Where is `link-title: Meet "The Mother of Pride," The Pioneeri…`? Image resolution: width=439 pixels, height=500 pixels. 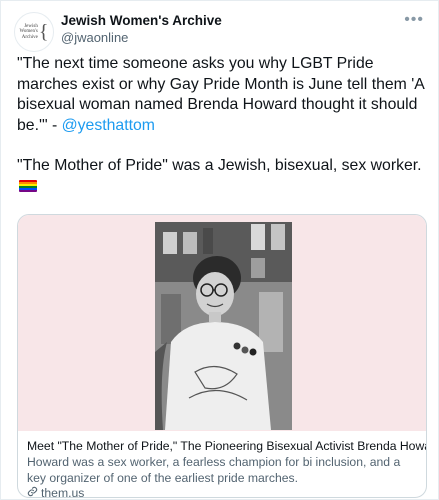
link-title: Meet "The Mother of Pride," The Pioneeri… is located at coordinates (226, 446).